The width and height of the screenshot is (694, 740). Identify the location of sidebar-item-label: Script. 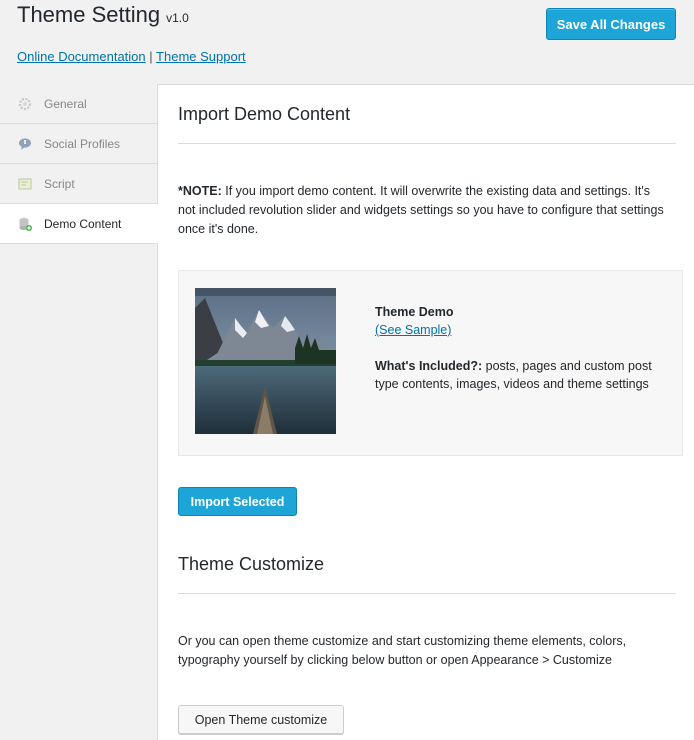
(59, 183).